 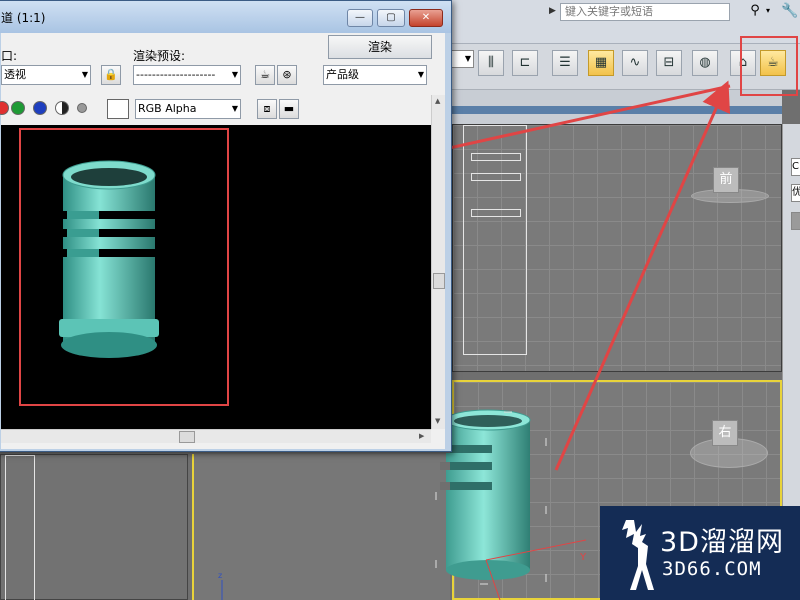 I want to click on viewport-pencil-holder, so click(x=491, y=497).